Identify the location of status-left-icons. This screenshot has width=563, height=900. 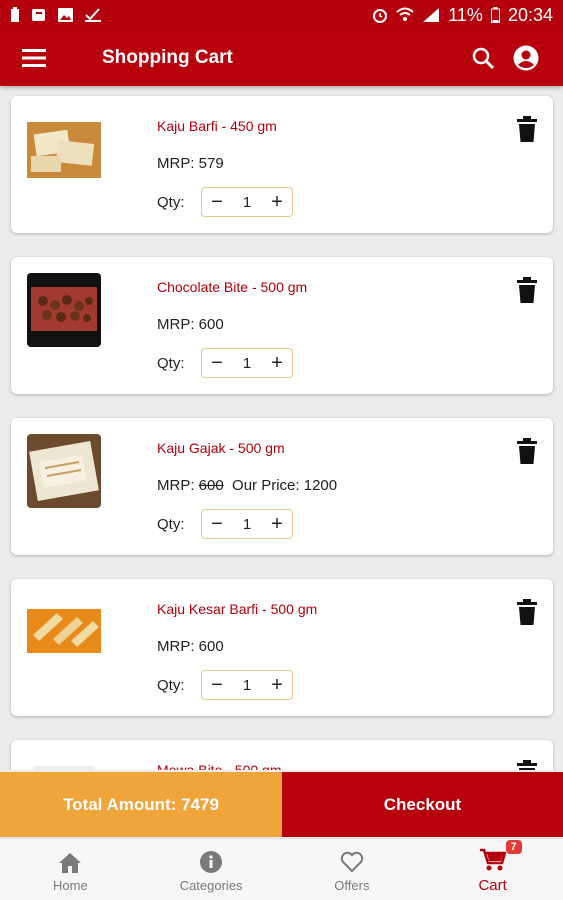
(55, 15).